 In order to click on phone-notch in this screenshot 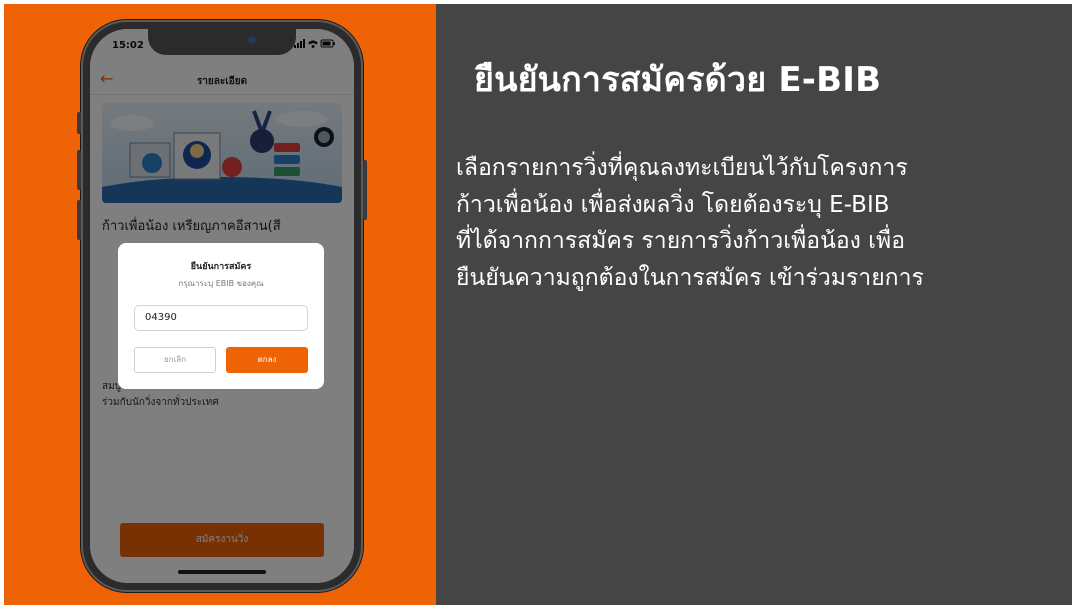, I will do `click(222, 42)`.